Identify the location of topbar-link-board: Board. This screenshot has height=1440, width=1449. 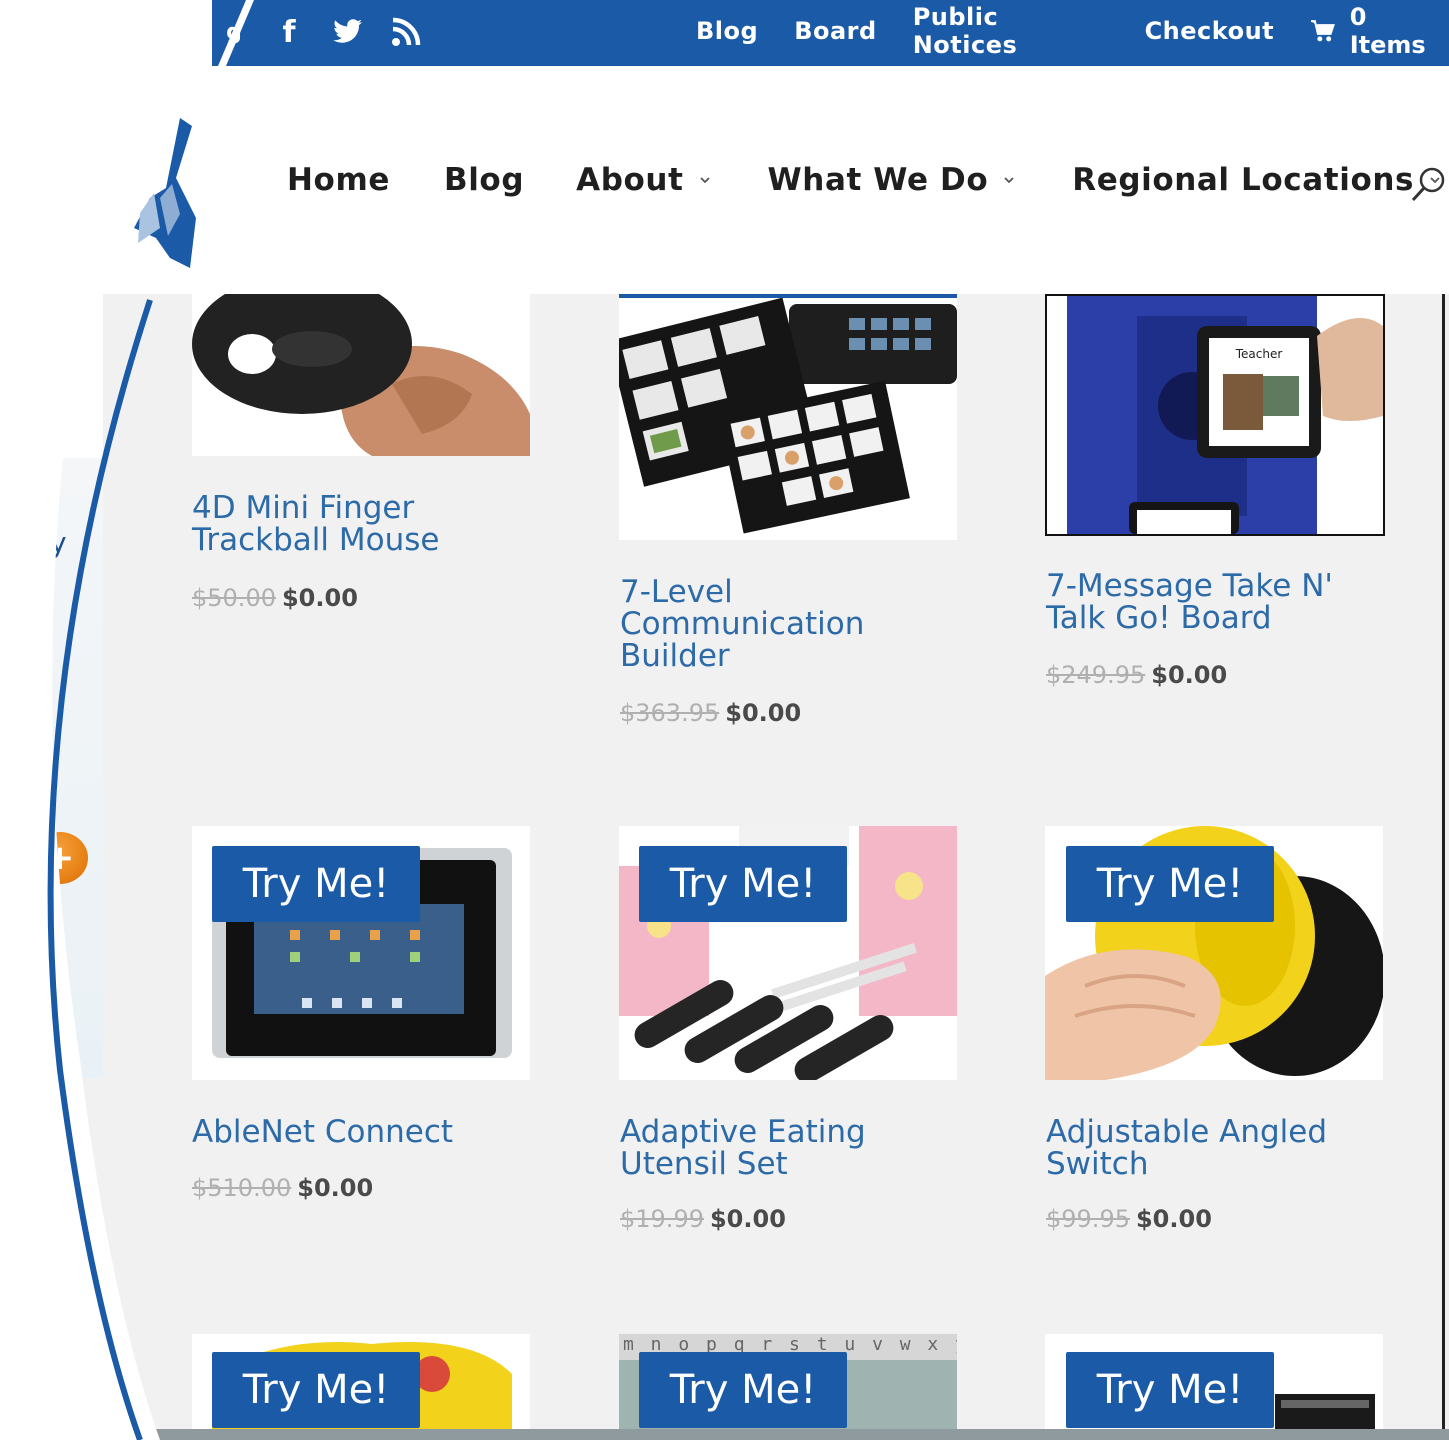
(835, 31).